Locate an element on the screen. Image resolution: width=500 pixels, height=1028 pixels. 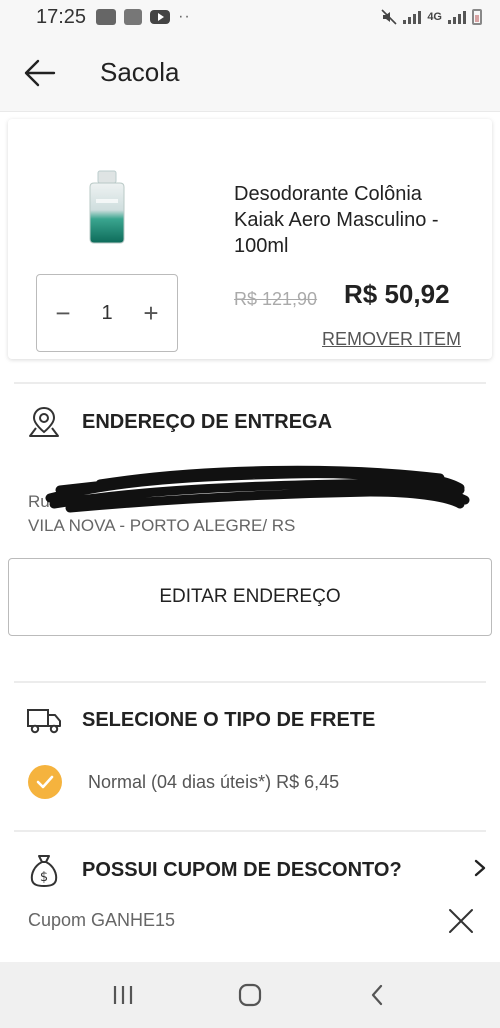
back-nav-icon is located at coordinates (377, 995).